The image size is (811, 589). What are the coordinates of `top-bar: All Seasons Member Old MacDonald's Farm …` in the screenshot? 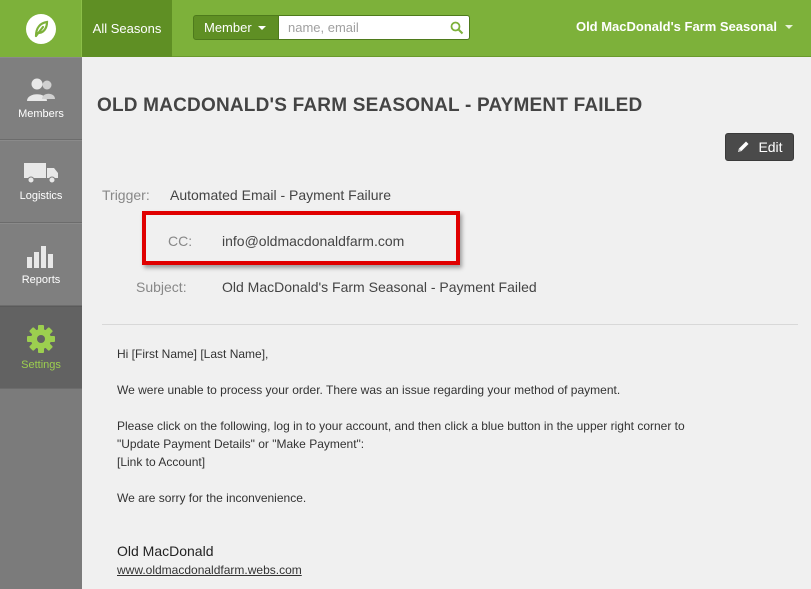 It's located at (405, 32).